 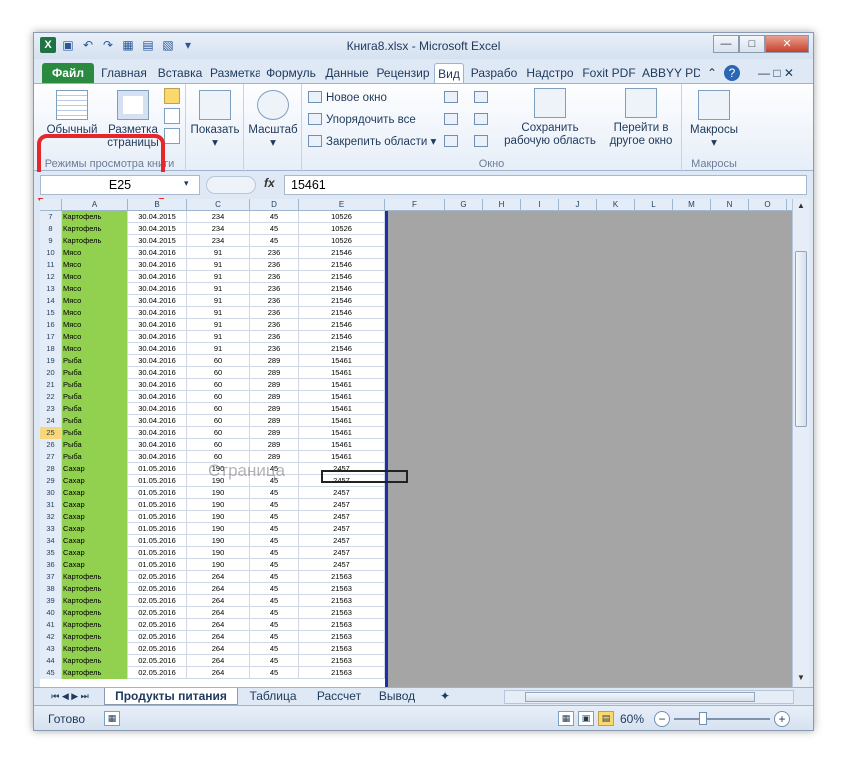 I want to click on column-header-l: L, so click(x=654, y=205).